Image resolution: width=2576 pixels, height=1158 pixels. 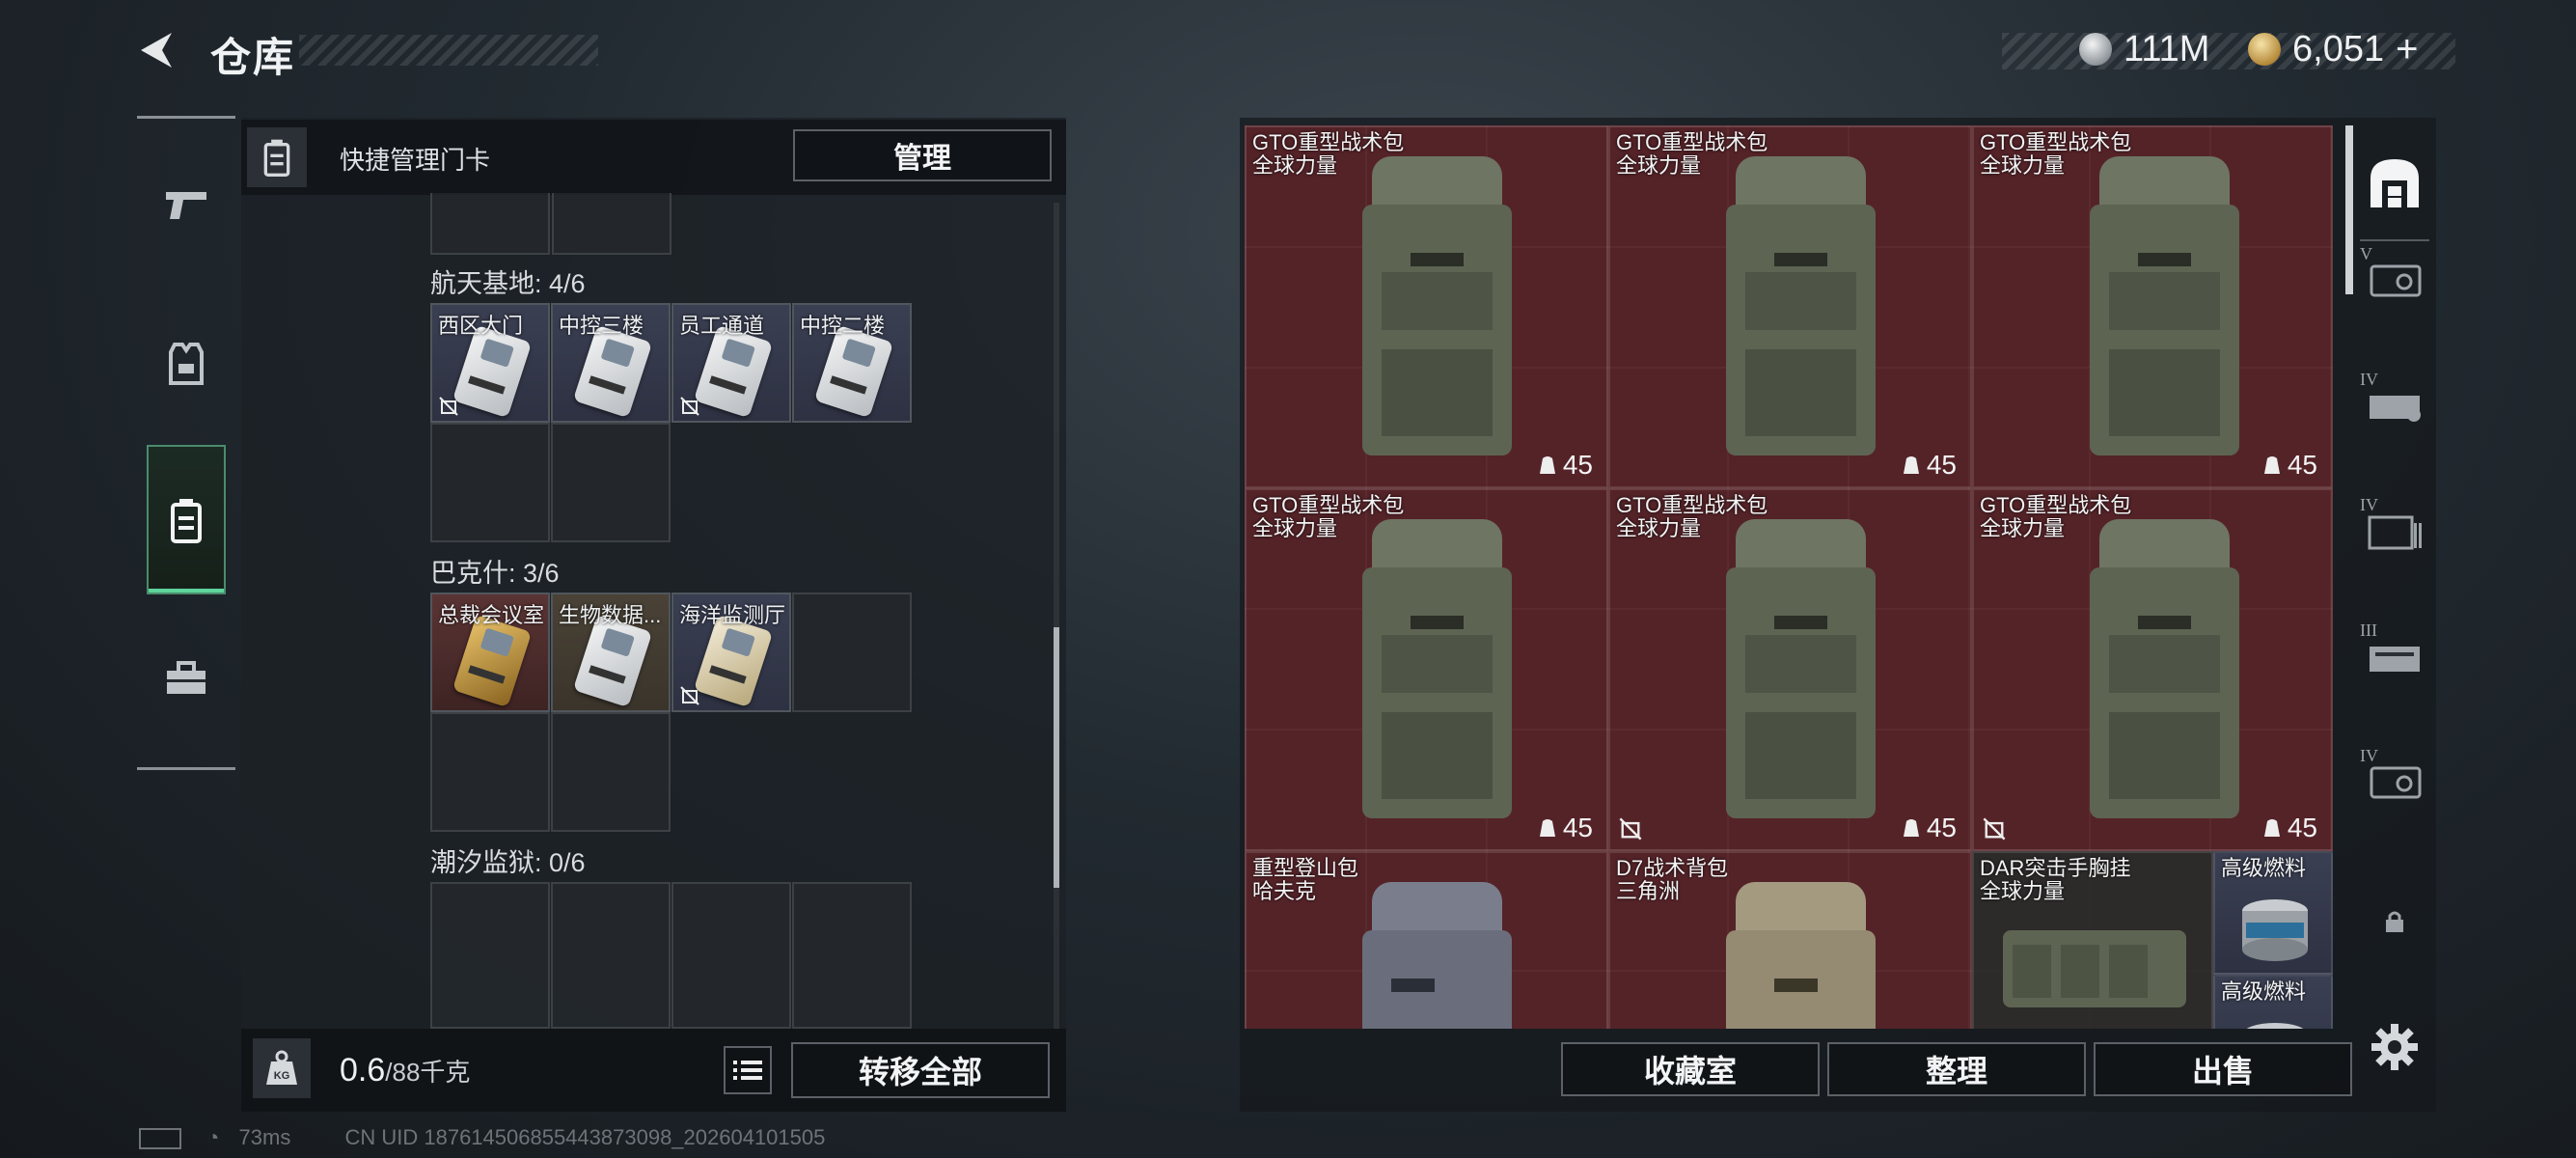 I want to click on list-view-button, so click(x=748, y=1070).